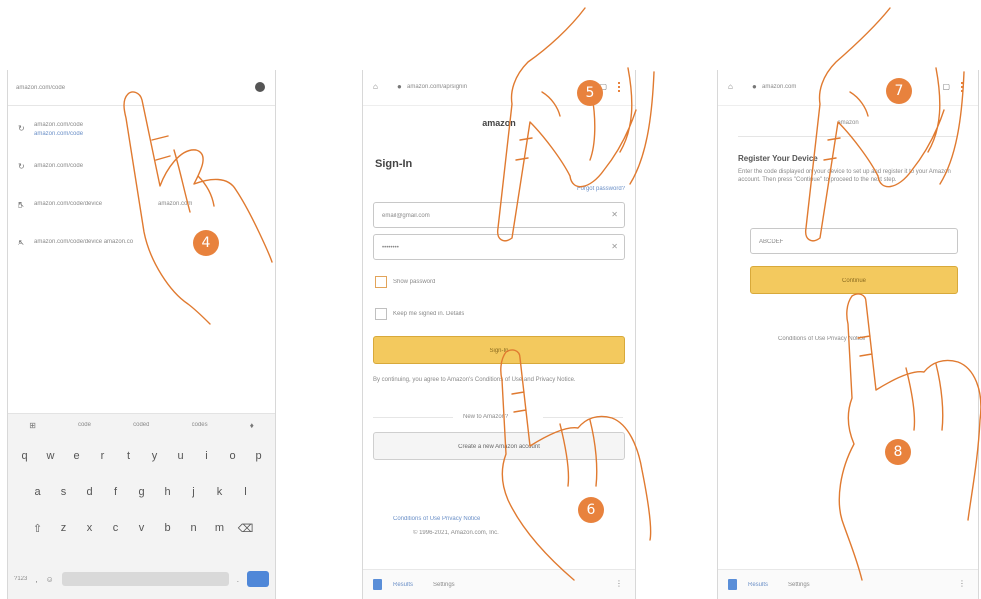 The width and height of the screenshot is (981, 599). What do you see at coordinates (854, 241) in the screenshot?
I see `code-input: ABCDEF` at bounding box center [854, 241].